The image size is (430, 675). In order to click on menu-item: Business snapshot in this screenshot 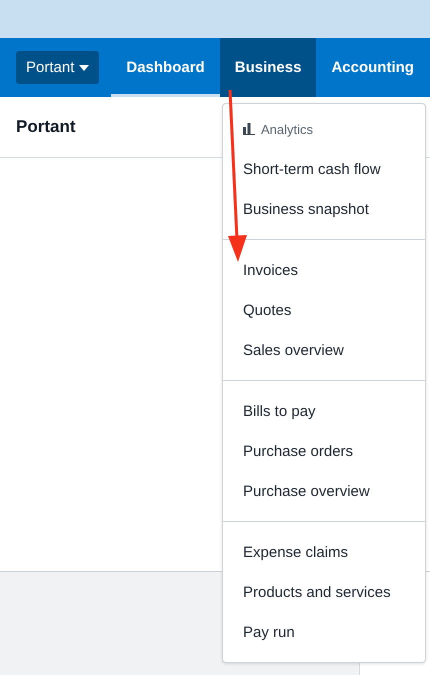, I will do `click(324, 209)`.